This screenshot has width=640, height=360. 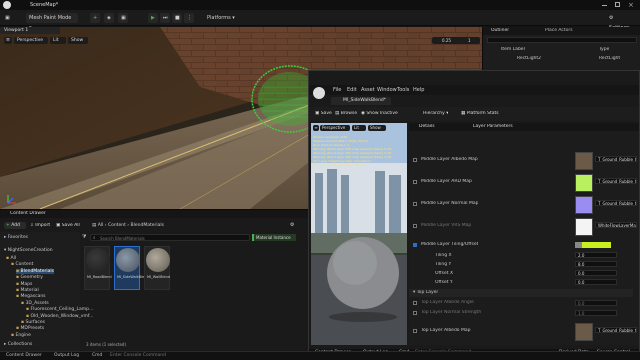 I want to click on project-tab: SceneMap*, so click(x=44, y=5).